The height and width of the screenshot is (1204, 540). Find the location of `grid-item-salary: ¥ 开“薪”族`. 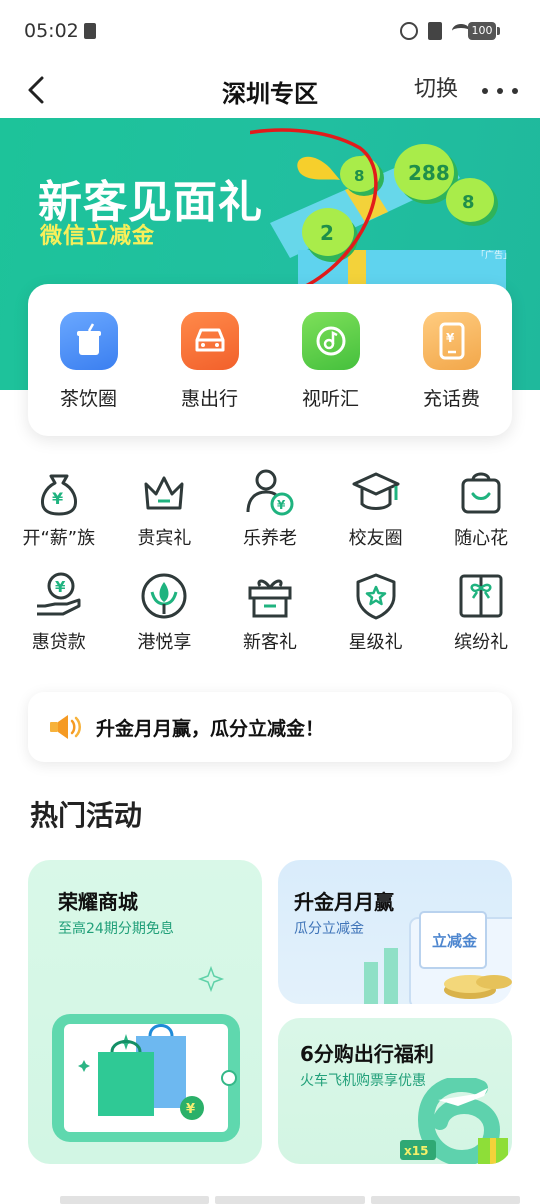

grid-item-salary: ¥ 开“薪”族 is located at coordinates (59, 518).